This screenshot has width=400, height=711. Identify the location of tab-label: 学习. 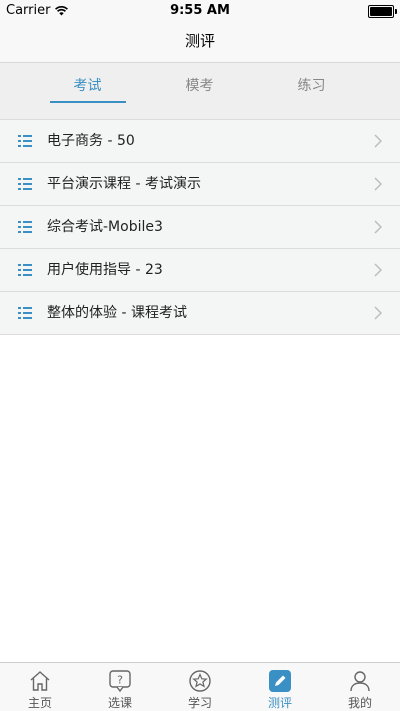
(199, 703).